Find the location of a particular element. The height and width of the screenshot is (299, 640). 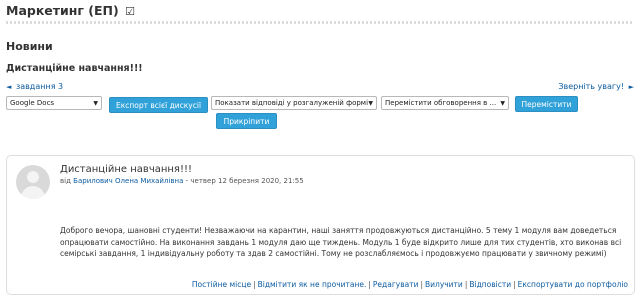

export-portfolio-link: Експортувати до портфоліо is located at coordinates (573, 284).